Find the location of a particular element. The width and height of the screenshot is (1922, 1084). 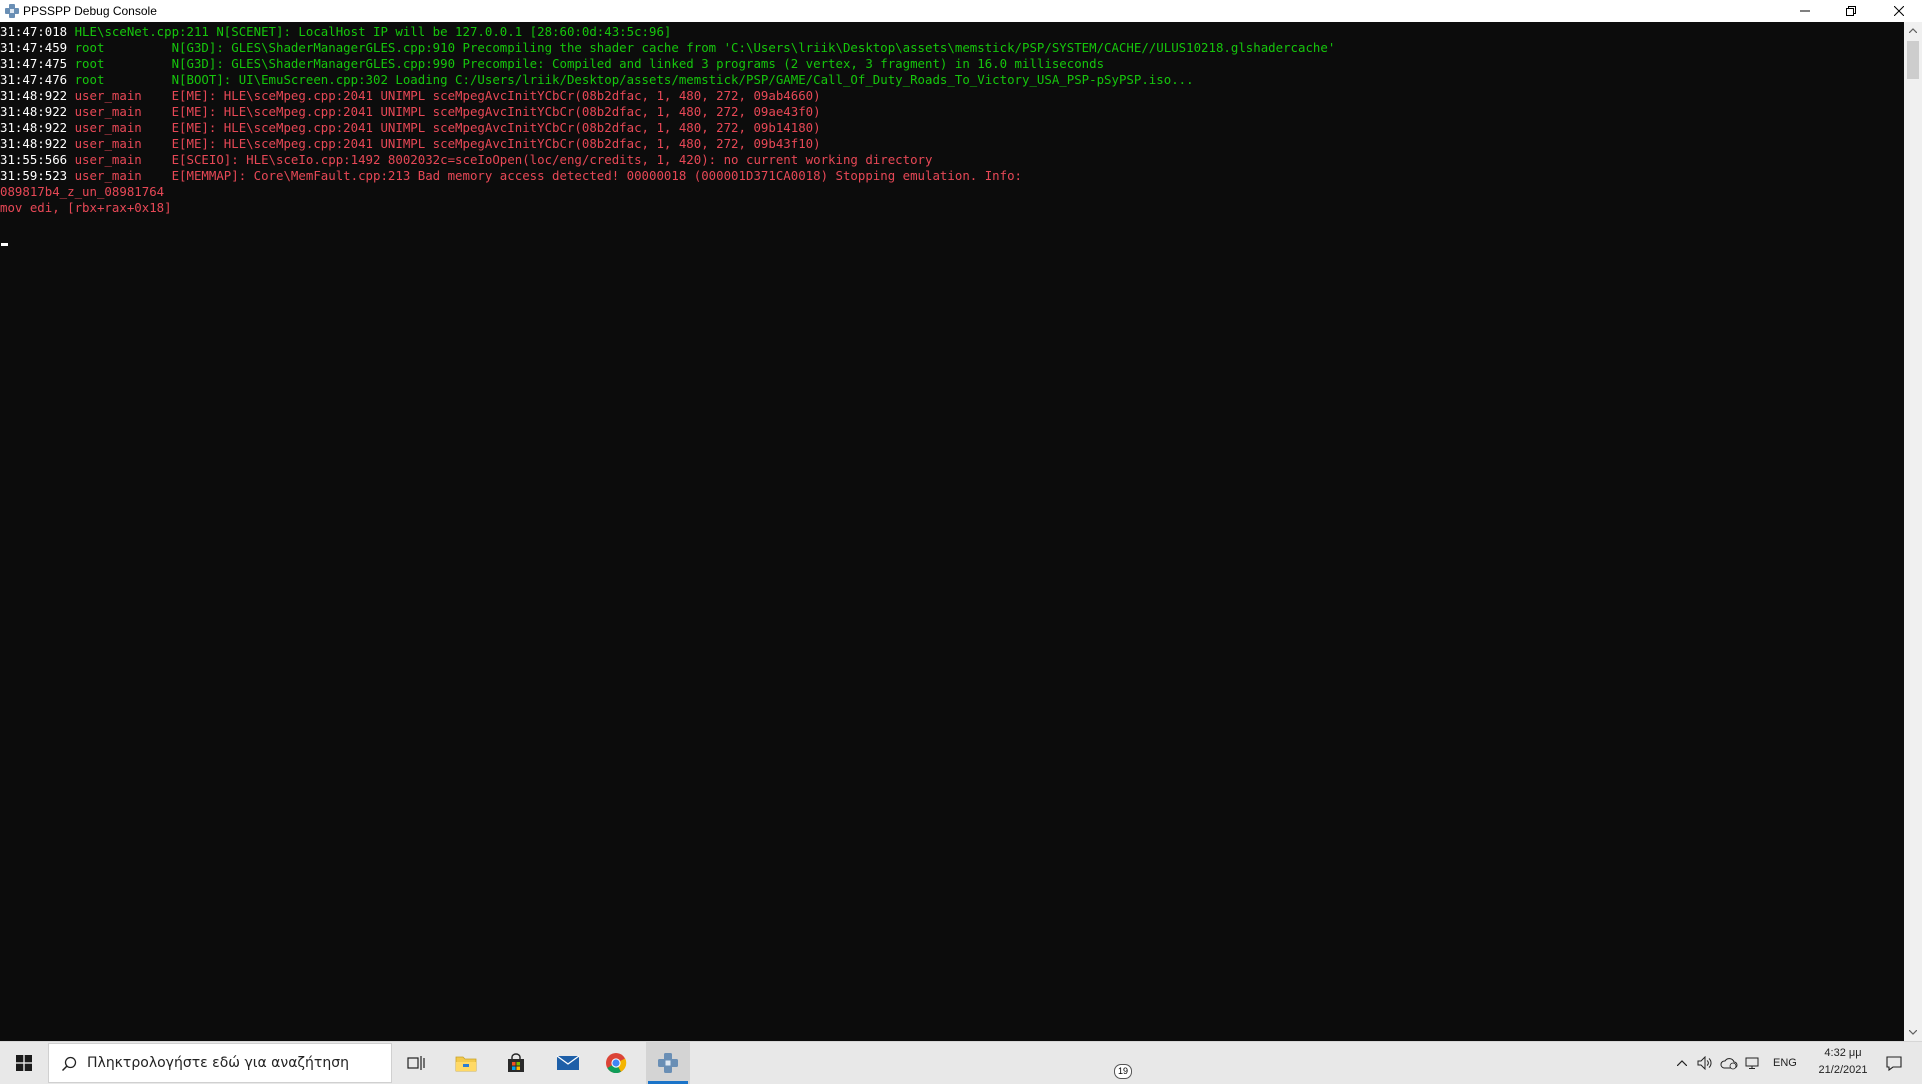

window-title-bar: PPSSPP Debug Console is located at coordinates (961, 11).